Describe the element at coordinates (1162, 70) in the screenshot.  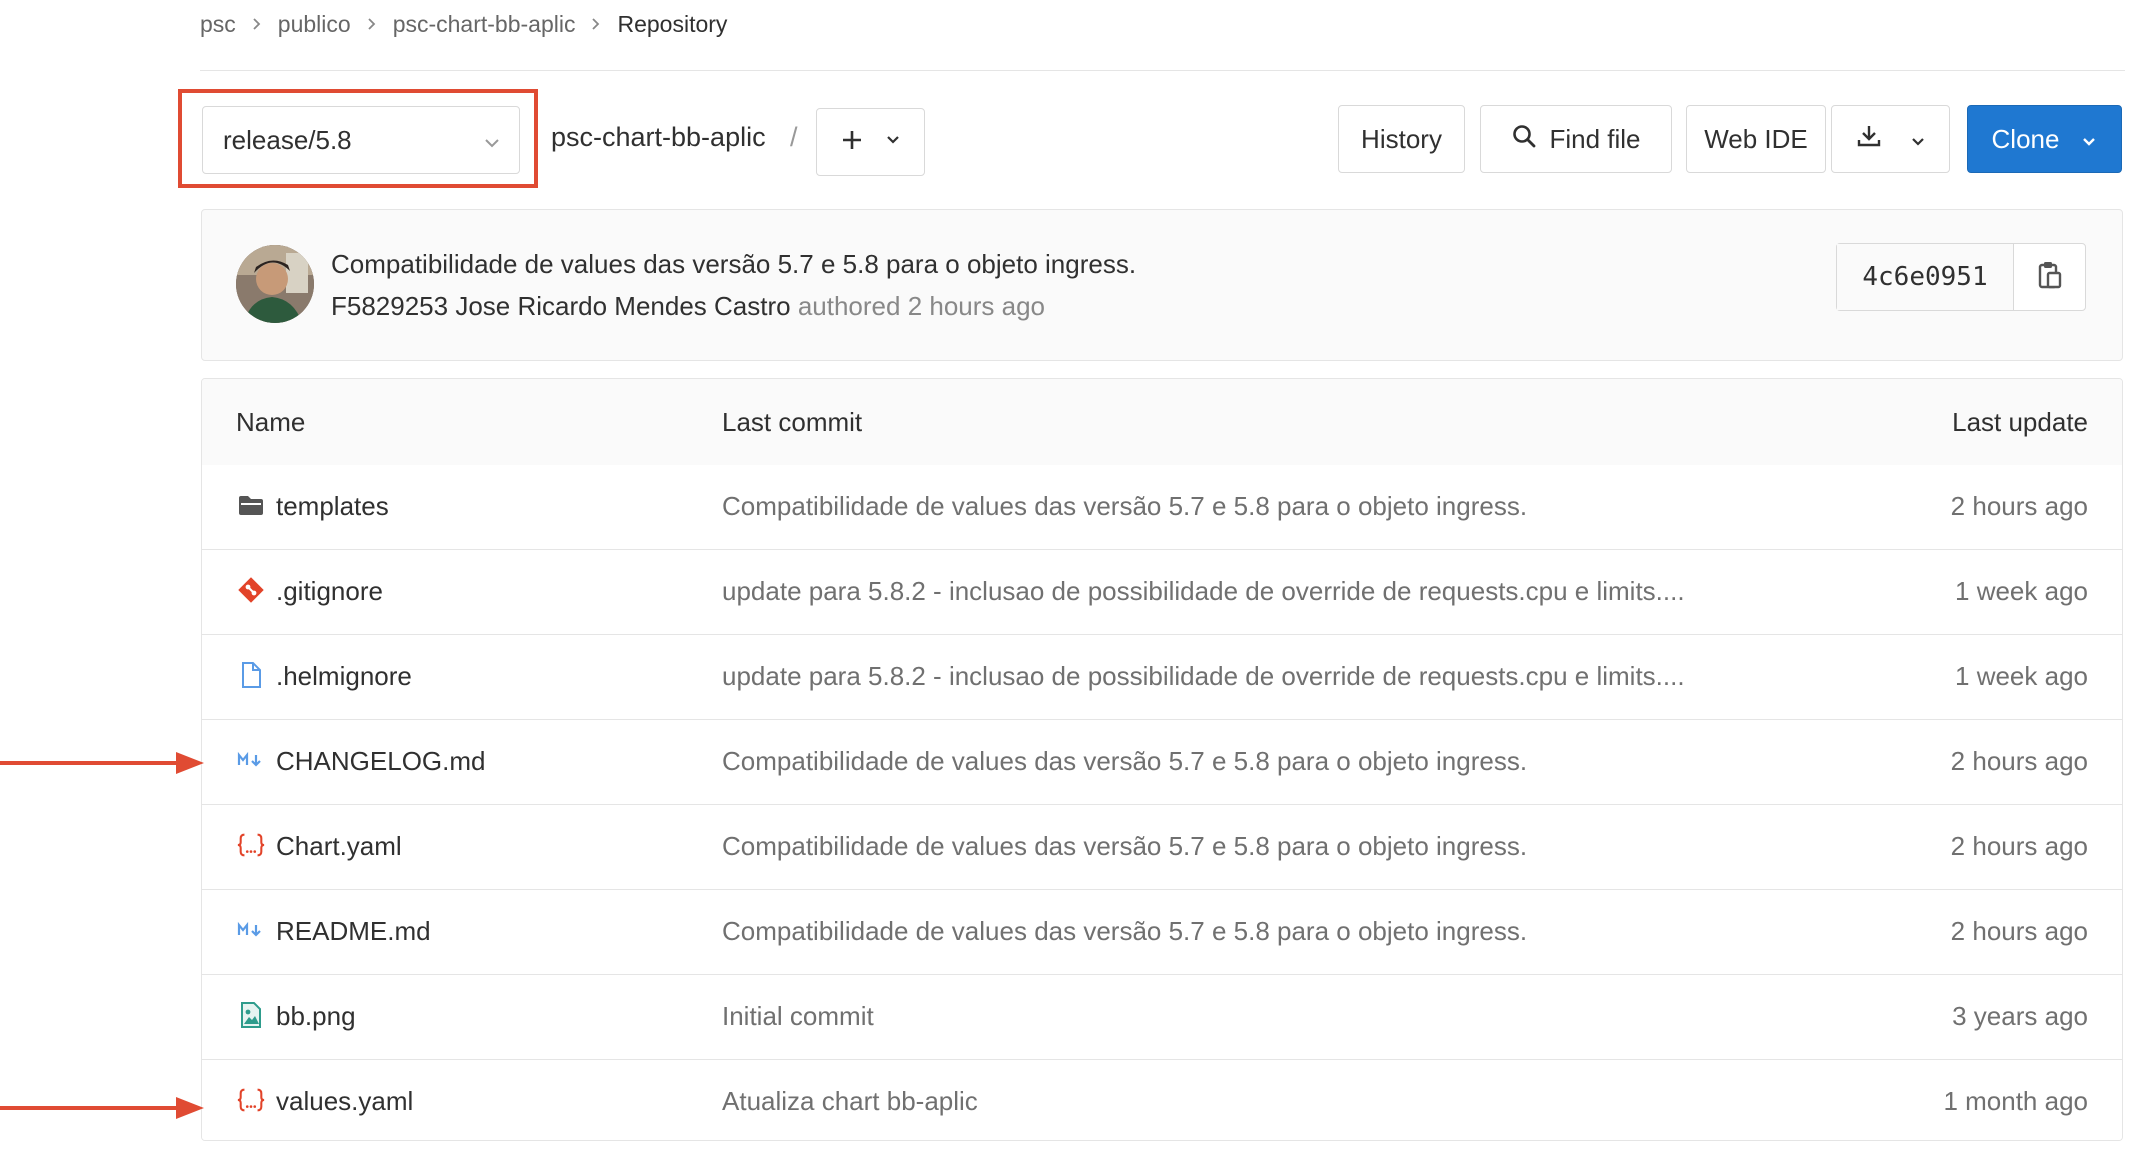
I see `divider` at that location.